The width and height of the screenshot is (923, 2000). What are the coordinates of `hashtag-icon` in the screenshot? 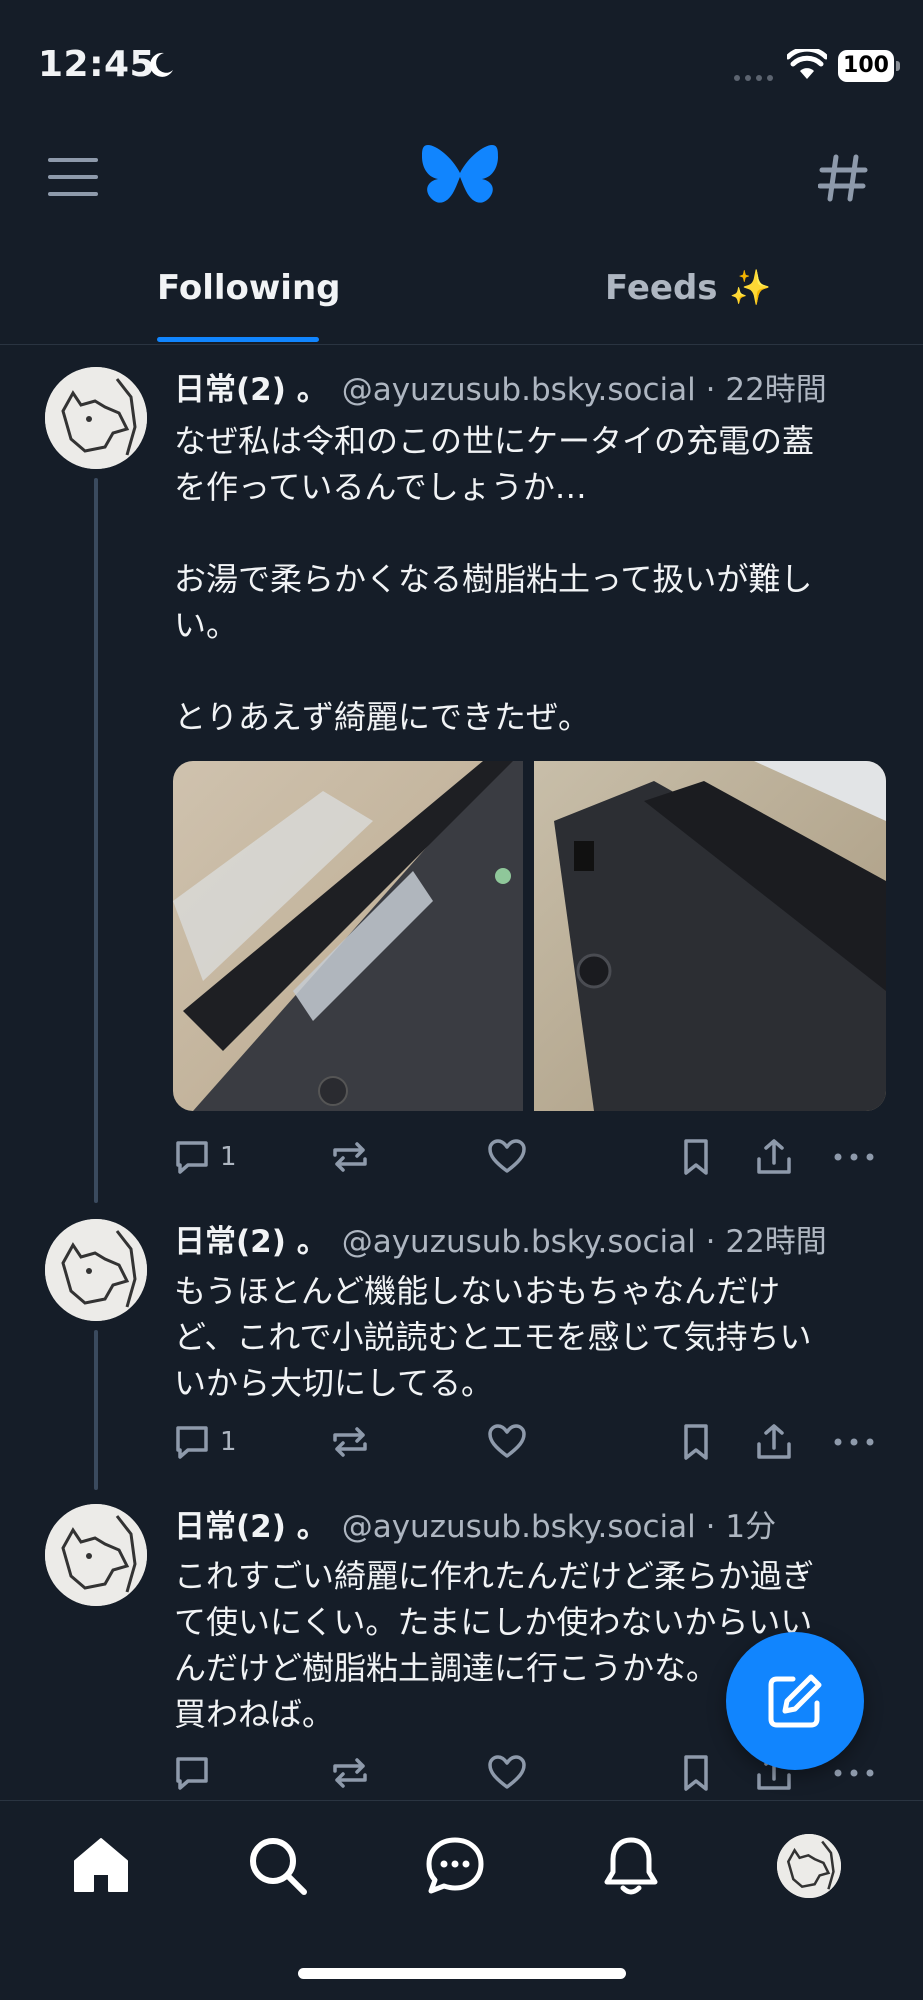 It's located at (843, 178).